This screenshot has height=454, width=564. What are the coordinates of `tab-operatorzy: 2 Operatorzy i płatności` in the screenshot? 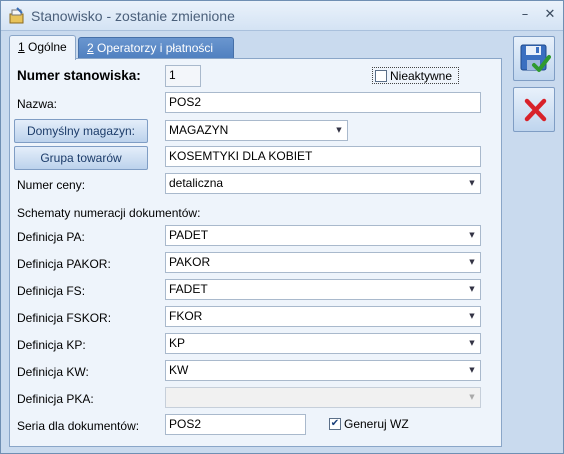 It's located at (156, 48).